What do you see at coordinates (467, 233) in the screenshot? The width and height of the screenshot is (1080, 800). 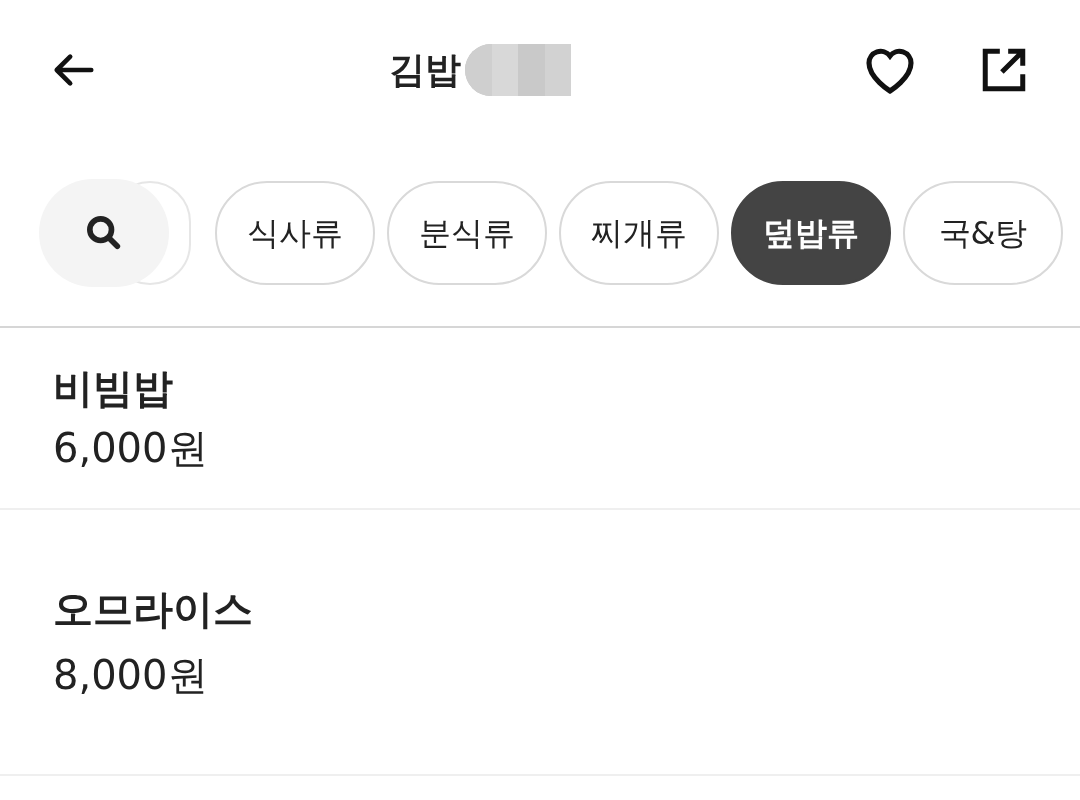 I see `category-tab: 분식류` at bounding box center [467, 233].